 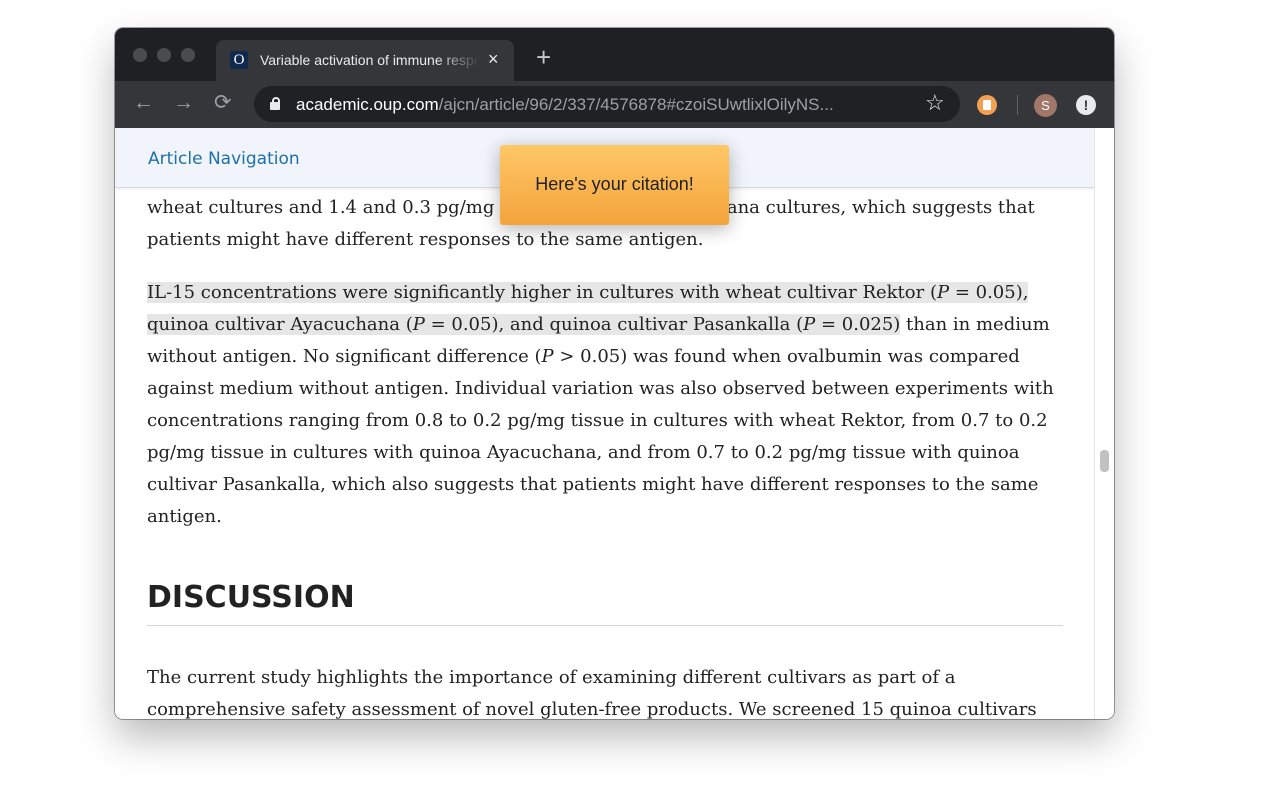 What do you see at coordinates (1104, 423) in the screenshot?
I see `page-scrollbar` at bounding box center [1104, 423].